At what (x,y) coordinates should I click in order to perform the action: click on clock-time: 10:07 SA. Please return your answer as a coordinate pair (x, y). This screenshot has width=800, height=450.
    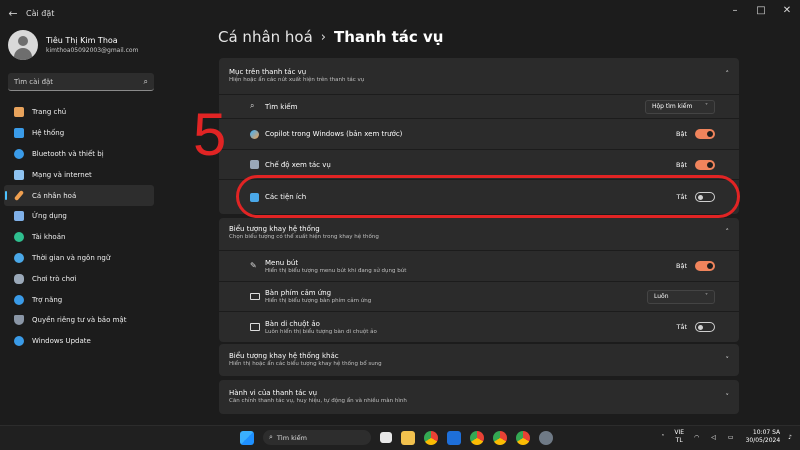
    Looking at the image, I should click on (766, 432).